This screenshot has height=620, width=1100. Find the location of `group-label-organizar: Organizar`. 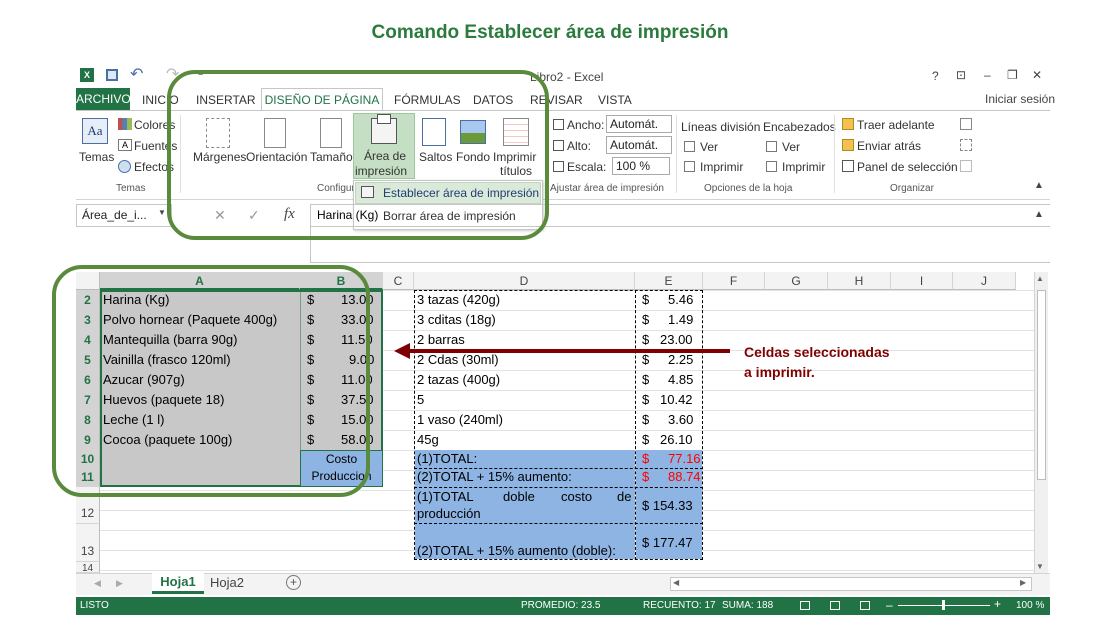

group-label-organizar: Organizar is located at coordinates (912, 188).